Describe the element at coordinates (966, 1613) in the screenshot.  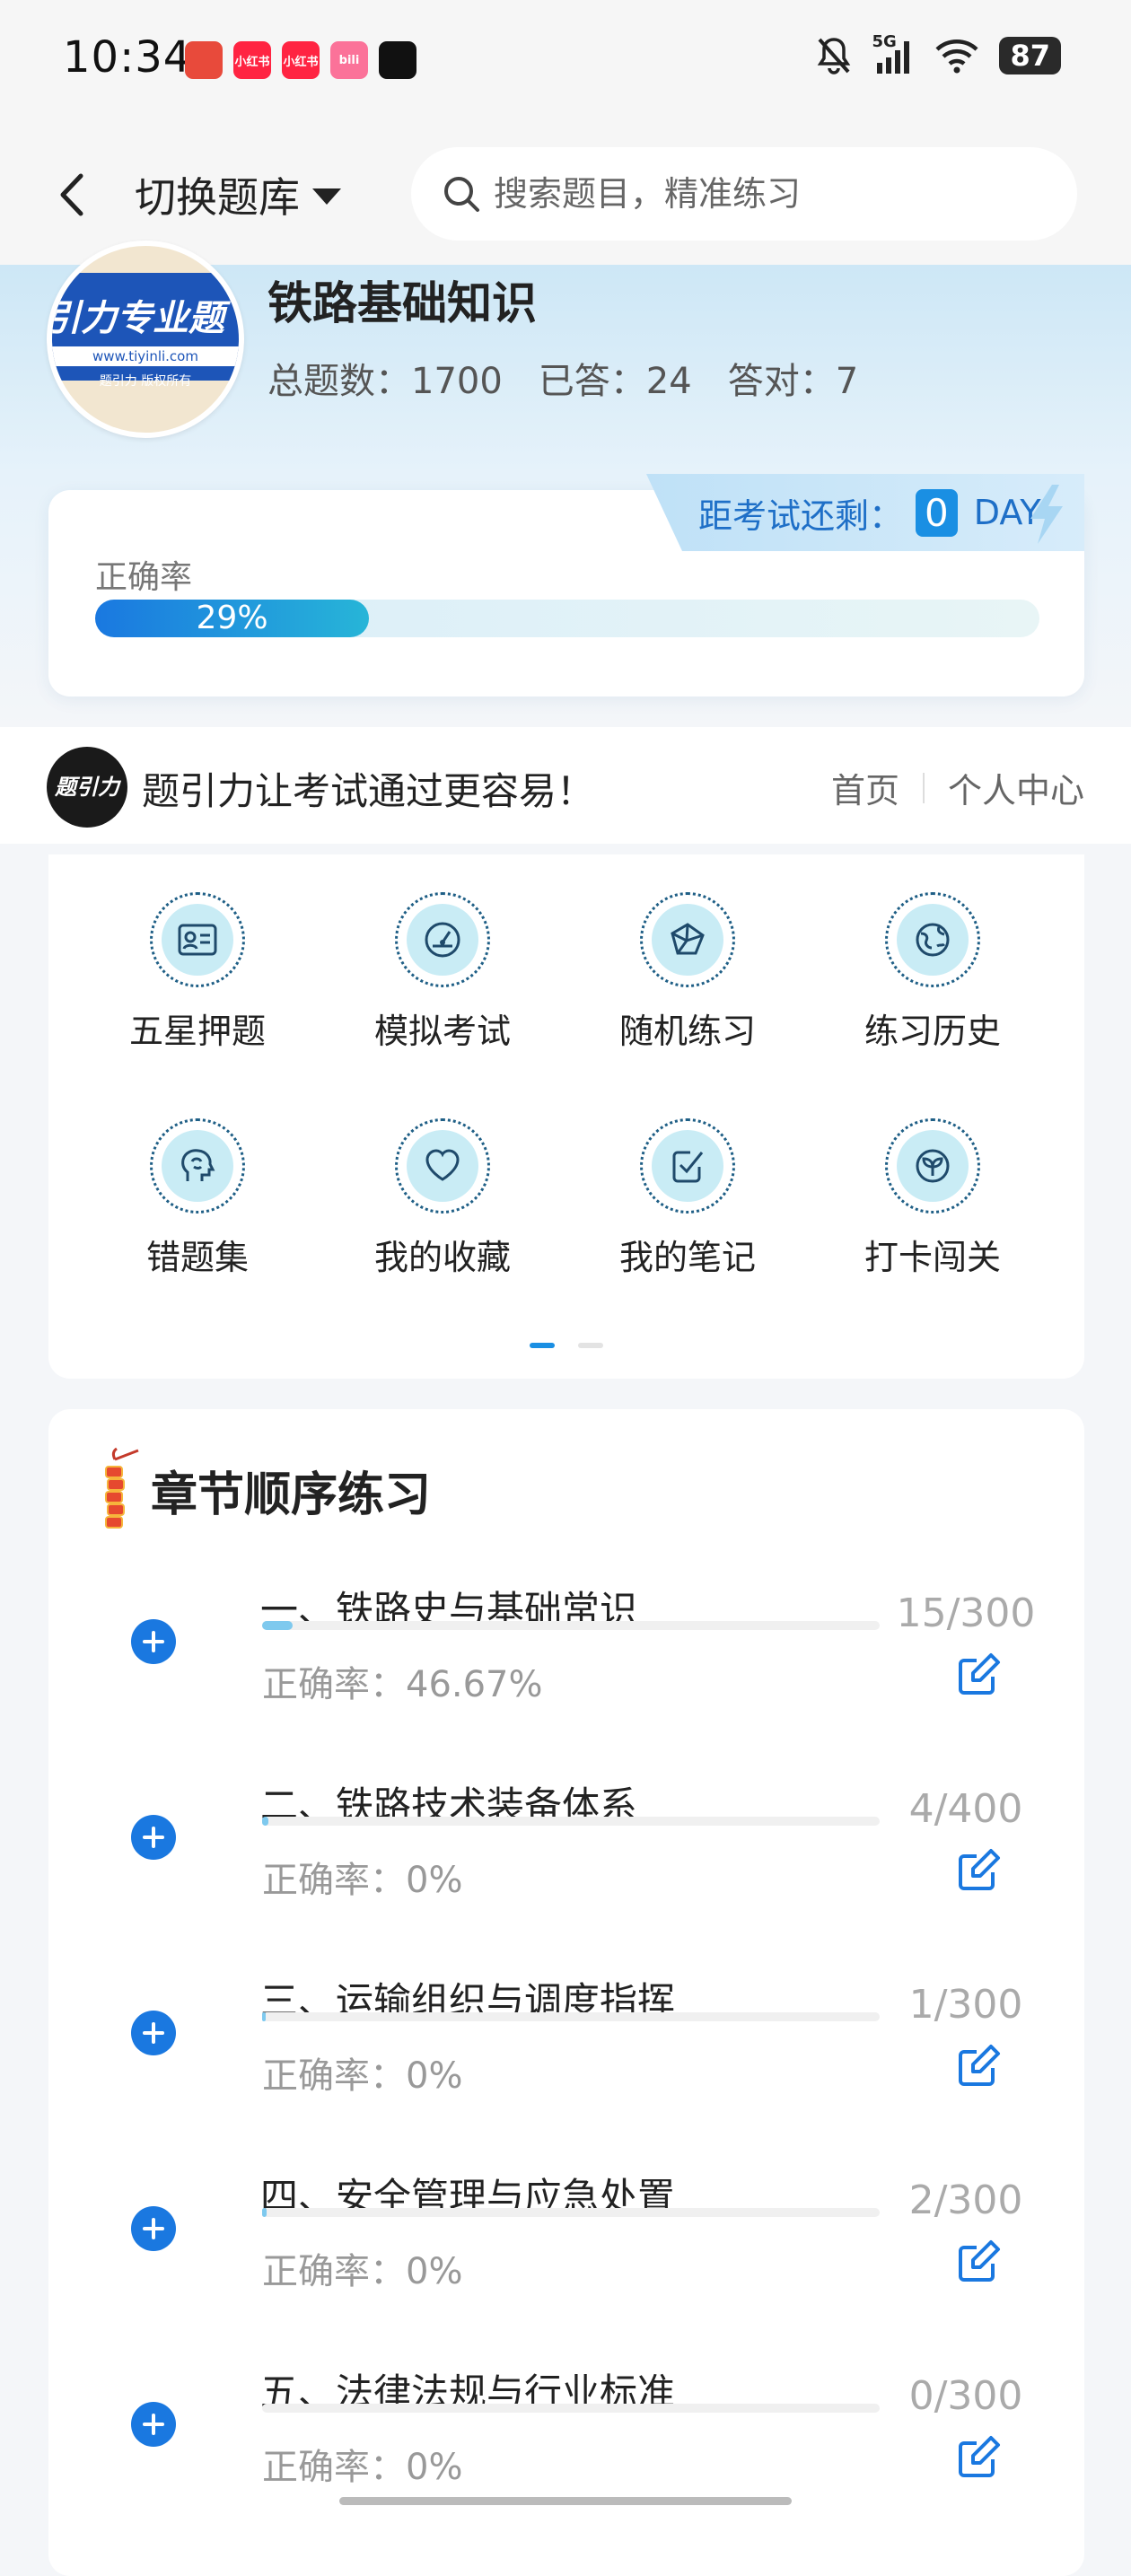
I see `chapter-count: 15/300` at that location.